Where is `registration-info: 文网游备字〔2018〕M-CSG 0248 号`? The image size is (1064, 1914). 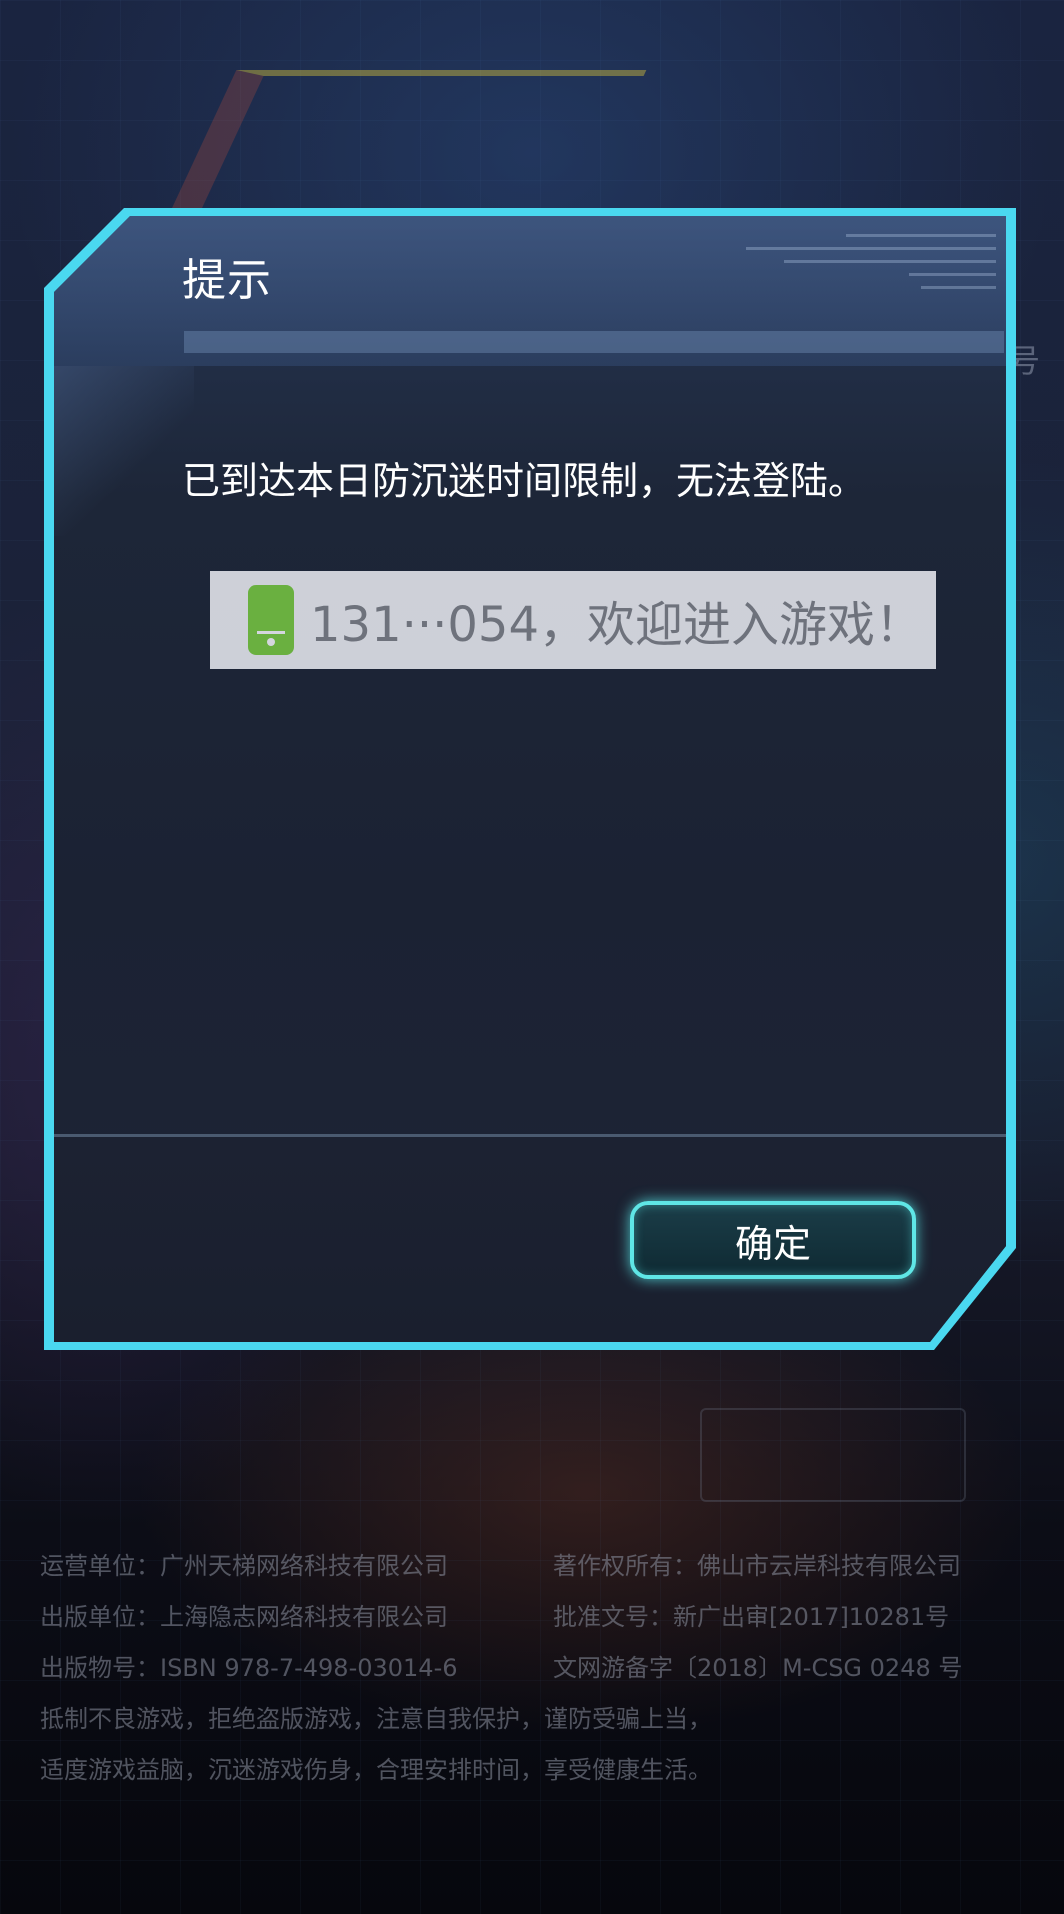 registration-info: 文网游备字〔2018〕M-CSG 0248 号 is located at coordinates (758, 1668).